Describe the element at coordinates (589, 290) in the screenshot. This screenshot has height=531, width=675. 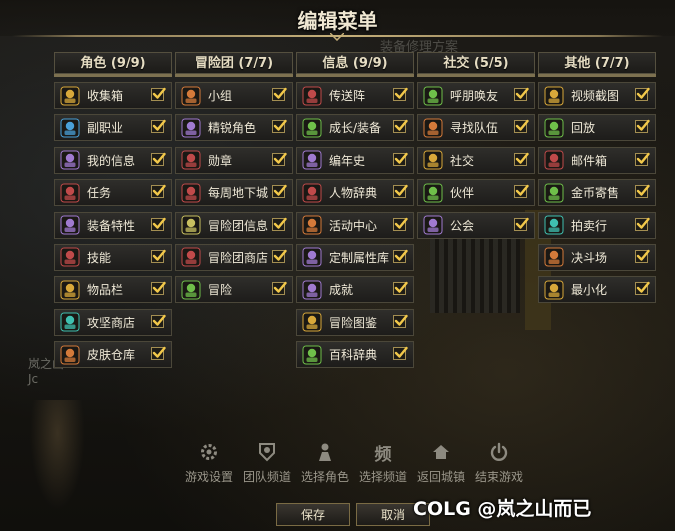
I see `menu-item-label: 最小化` at that location.